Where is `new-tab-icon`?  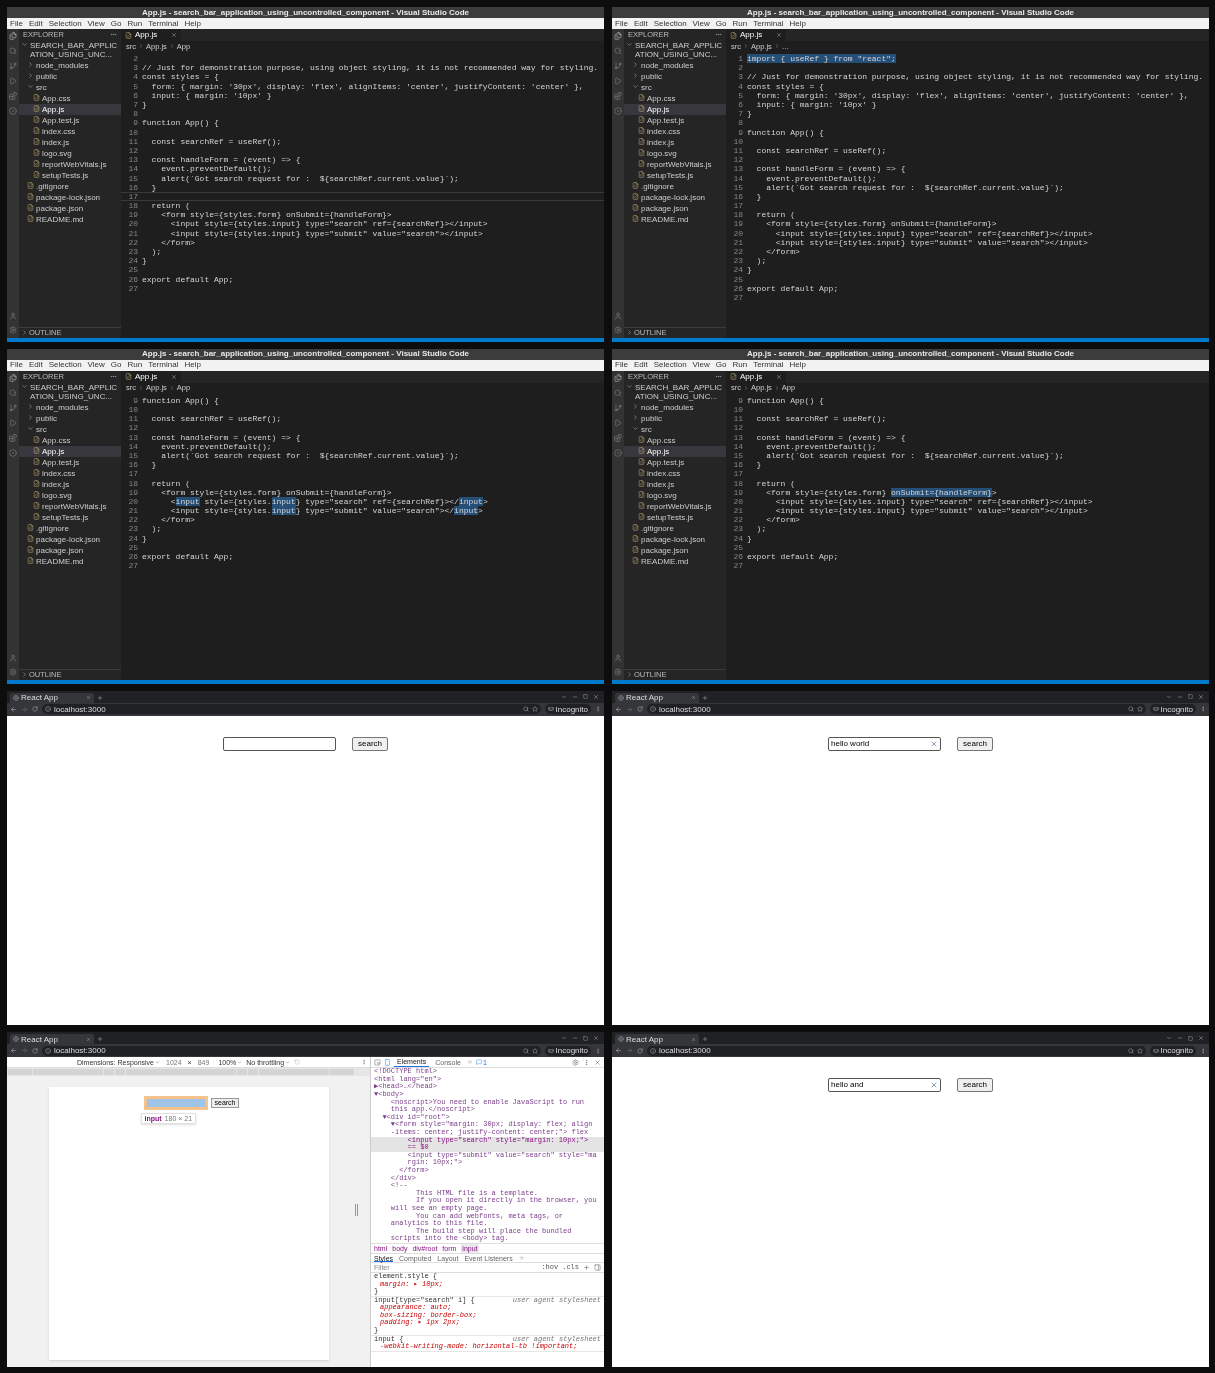 new-tab-icon is located at coordinates (705, 1039).